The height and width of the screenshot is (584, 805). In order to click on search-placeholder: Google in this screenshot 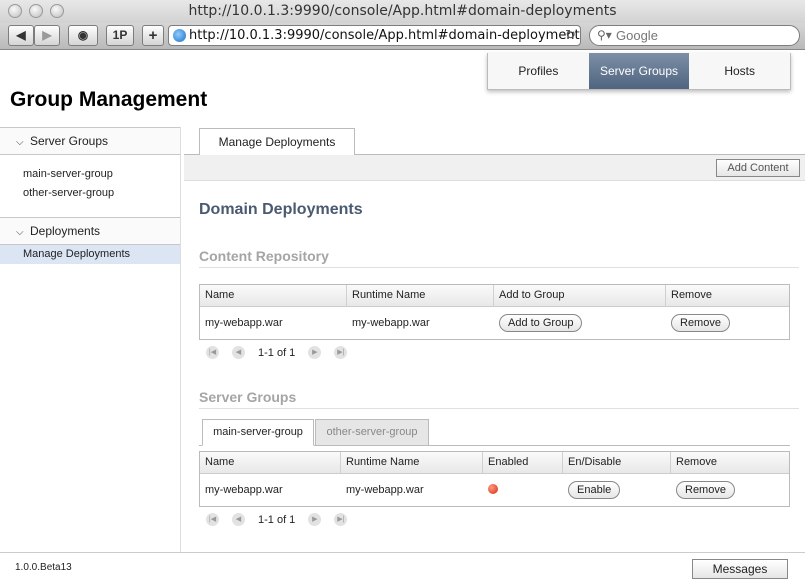, I will do `click(637, 35)`.